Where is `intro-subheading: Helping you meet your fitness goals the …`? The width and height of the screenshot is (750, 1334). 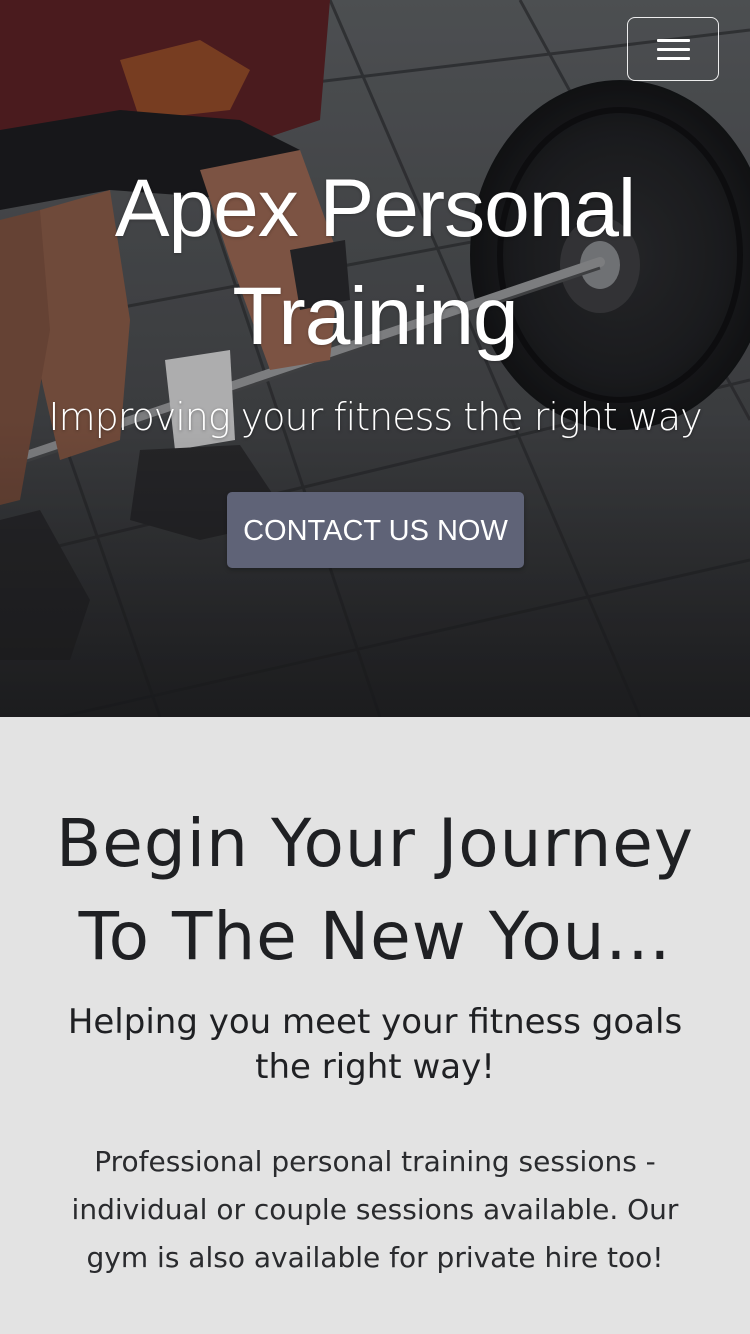 intro-subheading: Helping you meet your fitness goals the … is located at coordinates (375, 1044).